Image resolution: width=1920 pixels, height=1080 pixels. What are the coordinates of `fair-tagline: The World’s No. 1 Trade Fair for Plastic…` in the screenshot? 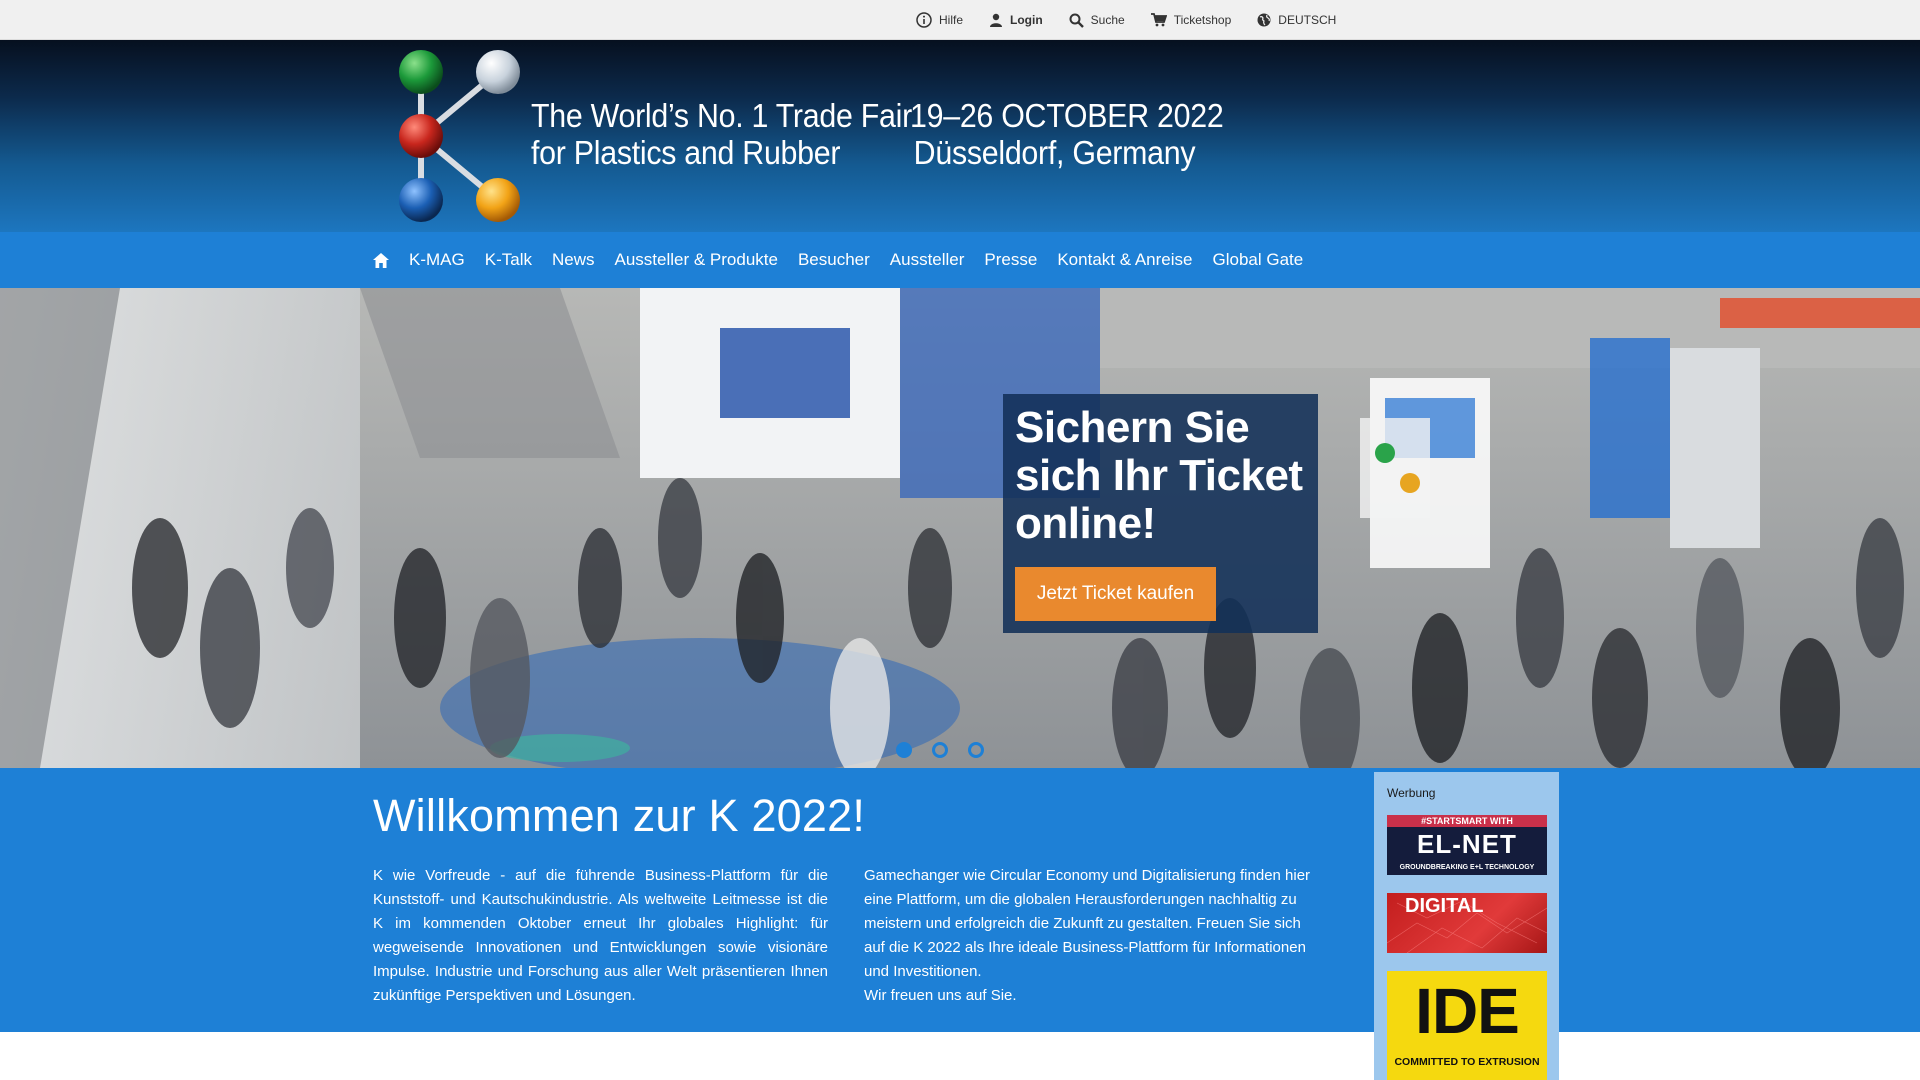 It's located at (721, 134).